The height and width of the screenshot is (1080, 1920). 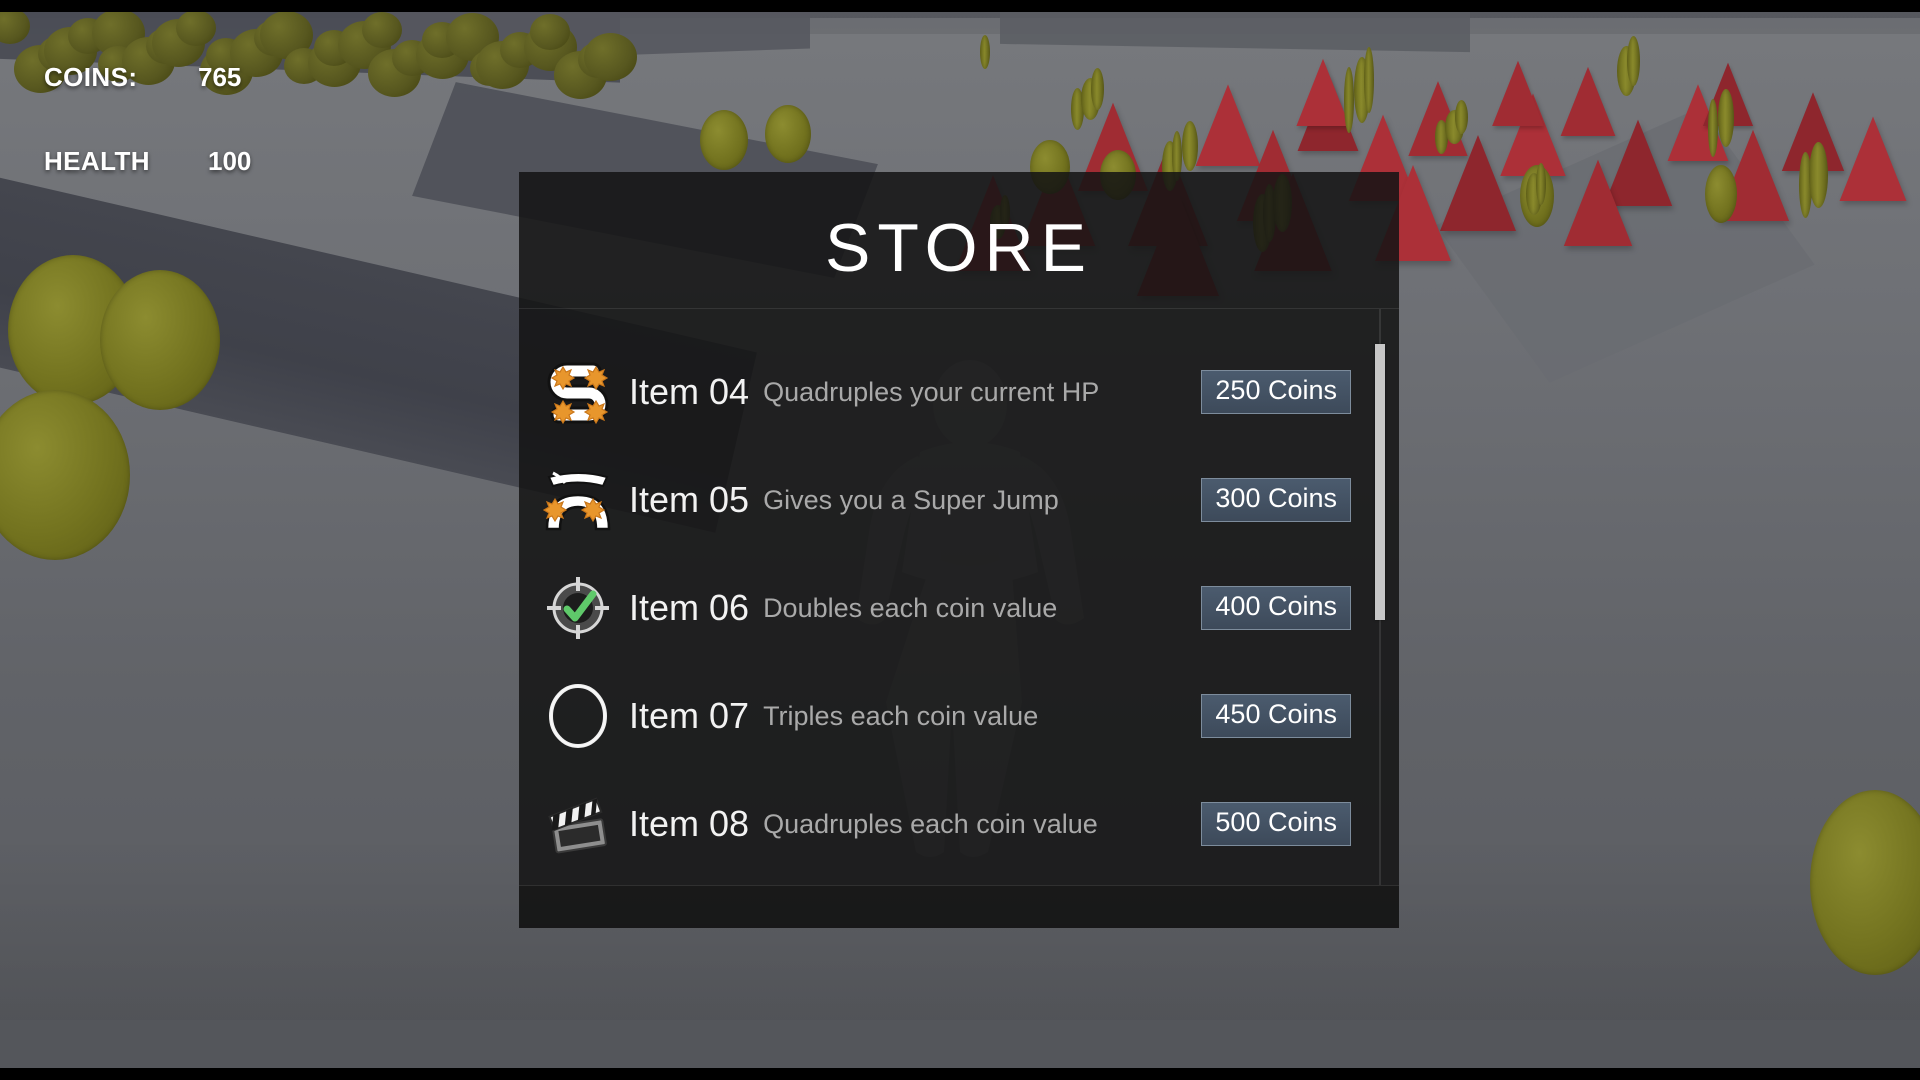 I want to click on store-item-description: Gives you a Super Jump, so click(x=911, y=499).